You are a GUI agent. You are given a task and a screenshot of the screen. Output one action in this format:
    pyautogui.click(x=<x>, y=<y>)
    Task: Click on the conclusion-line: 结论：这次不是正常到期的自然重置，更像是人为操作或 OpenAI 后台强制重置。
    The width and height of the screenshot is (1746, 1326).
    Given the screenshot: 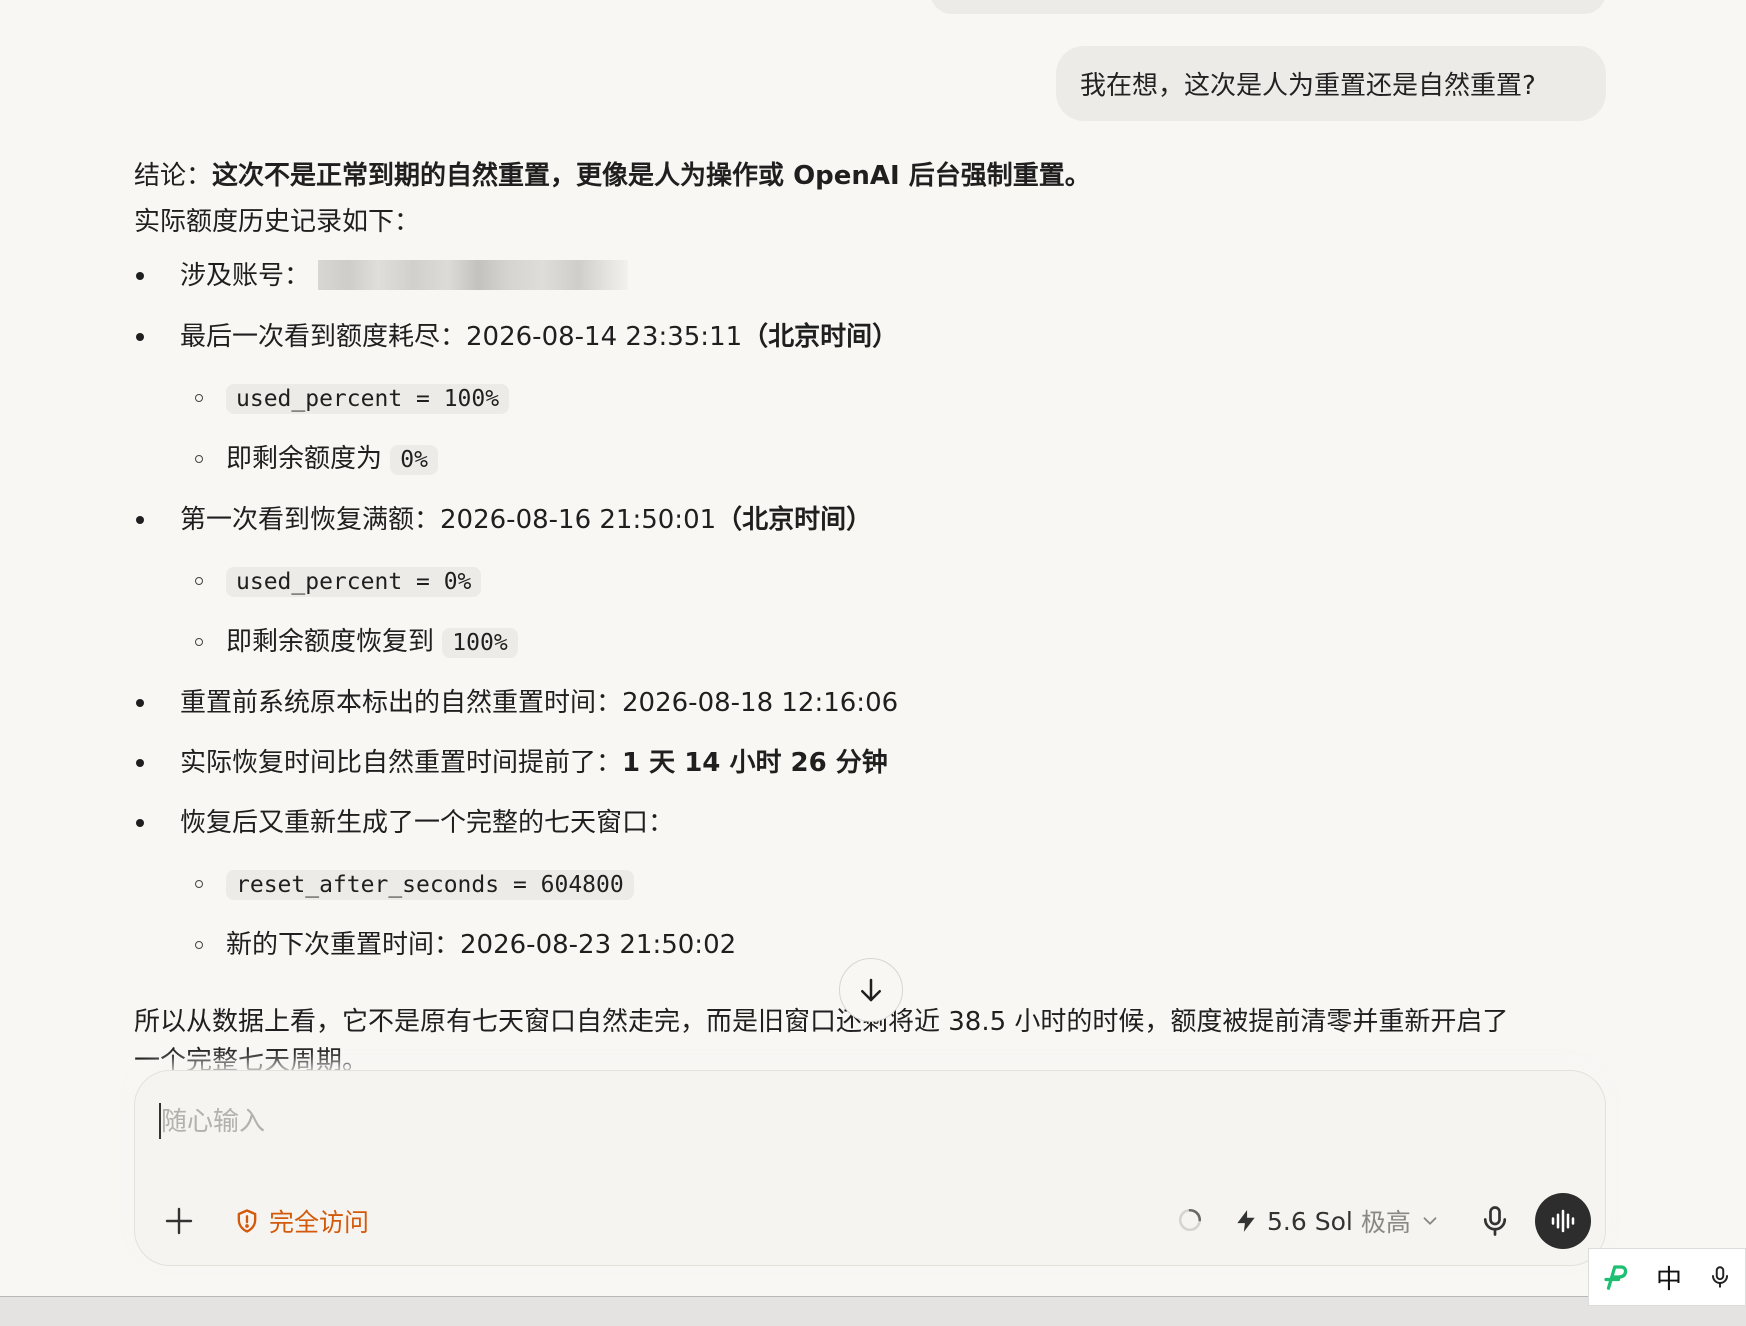 What is the action you would take?
    pyautogui.click(x=612, y=176)
    